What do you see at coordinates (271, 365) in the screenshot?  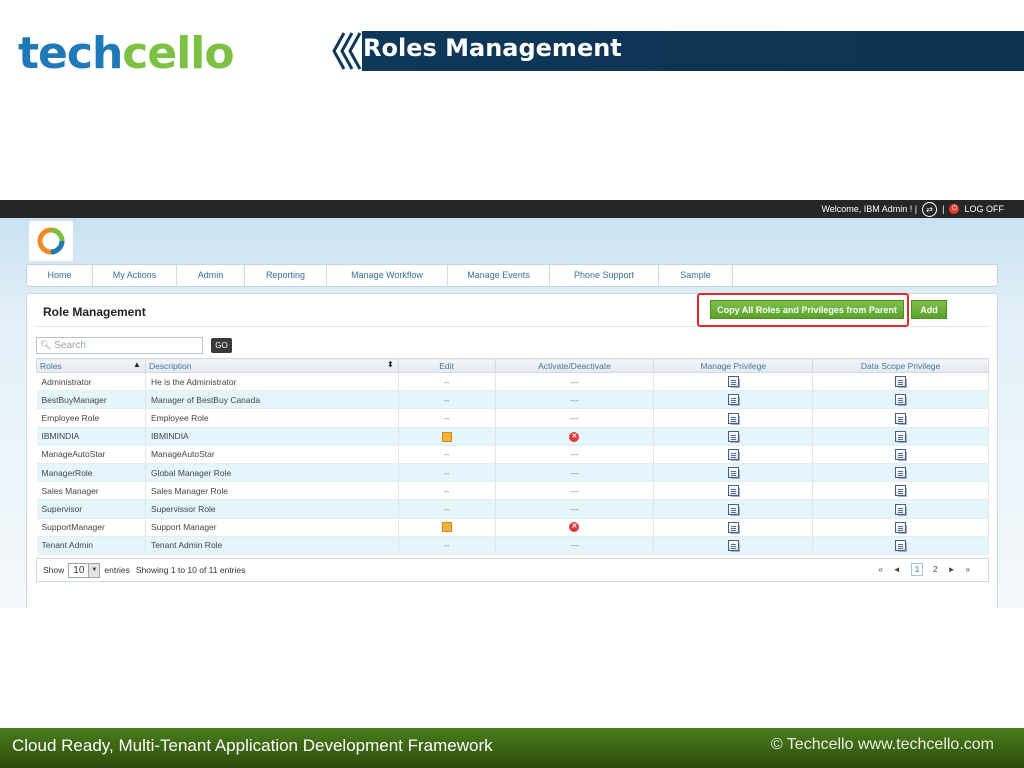 I see `col-description: Description ⬍` at bounding box center [271, 365].